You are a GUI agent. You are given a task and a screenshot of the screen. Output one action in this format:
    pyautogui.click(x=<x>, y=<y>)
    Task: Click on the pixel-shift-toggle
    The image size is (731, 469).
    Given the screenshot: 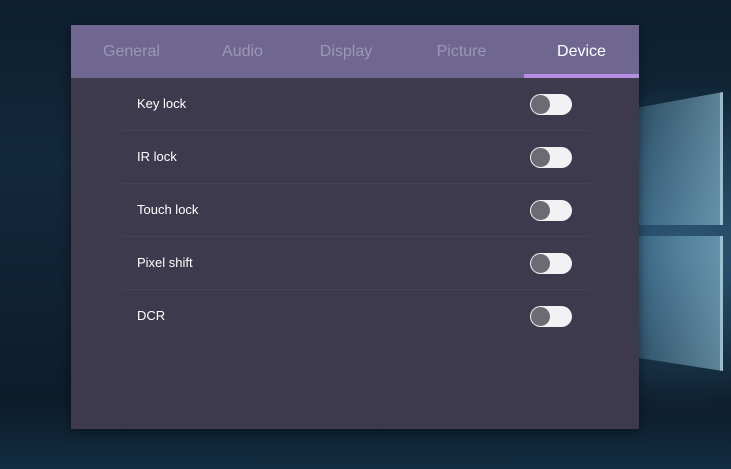 What is the action you would take?
    pyautogui.click(x=551, y=263)
    